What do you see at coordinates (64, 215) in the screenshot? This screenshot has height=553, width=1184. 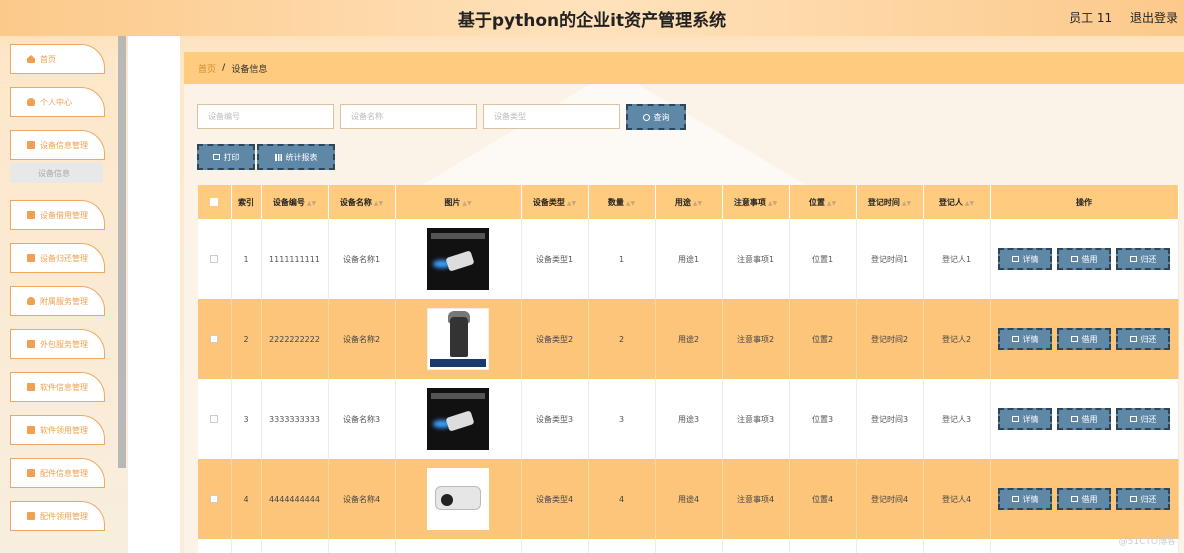 I see `sidebar-item-label: 设备借用管理` at bounding box center [64, 215].